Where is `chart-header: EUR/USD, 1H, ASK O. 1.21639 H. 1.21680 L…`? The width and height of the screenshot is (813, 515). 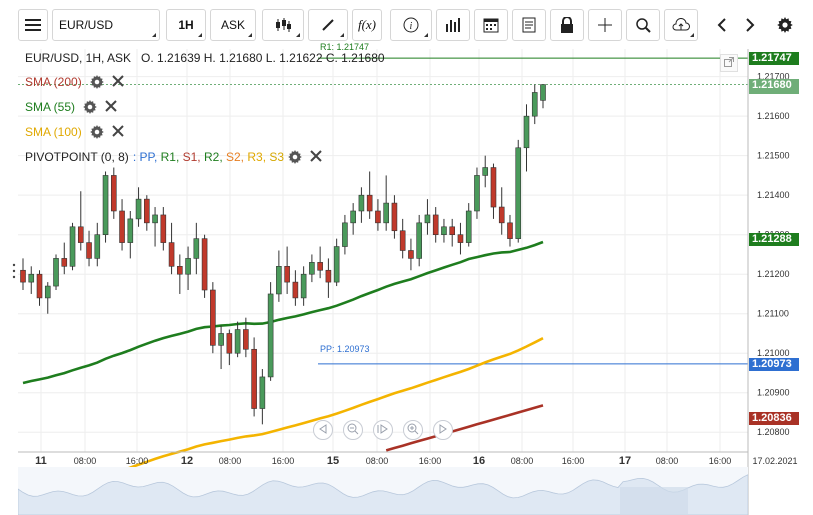
chart-header: EUR/USD, 1H, ASK O. 1.21639 H. 1.21680 L… is located at coordinates (205, 58).